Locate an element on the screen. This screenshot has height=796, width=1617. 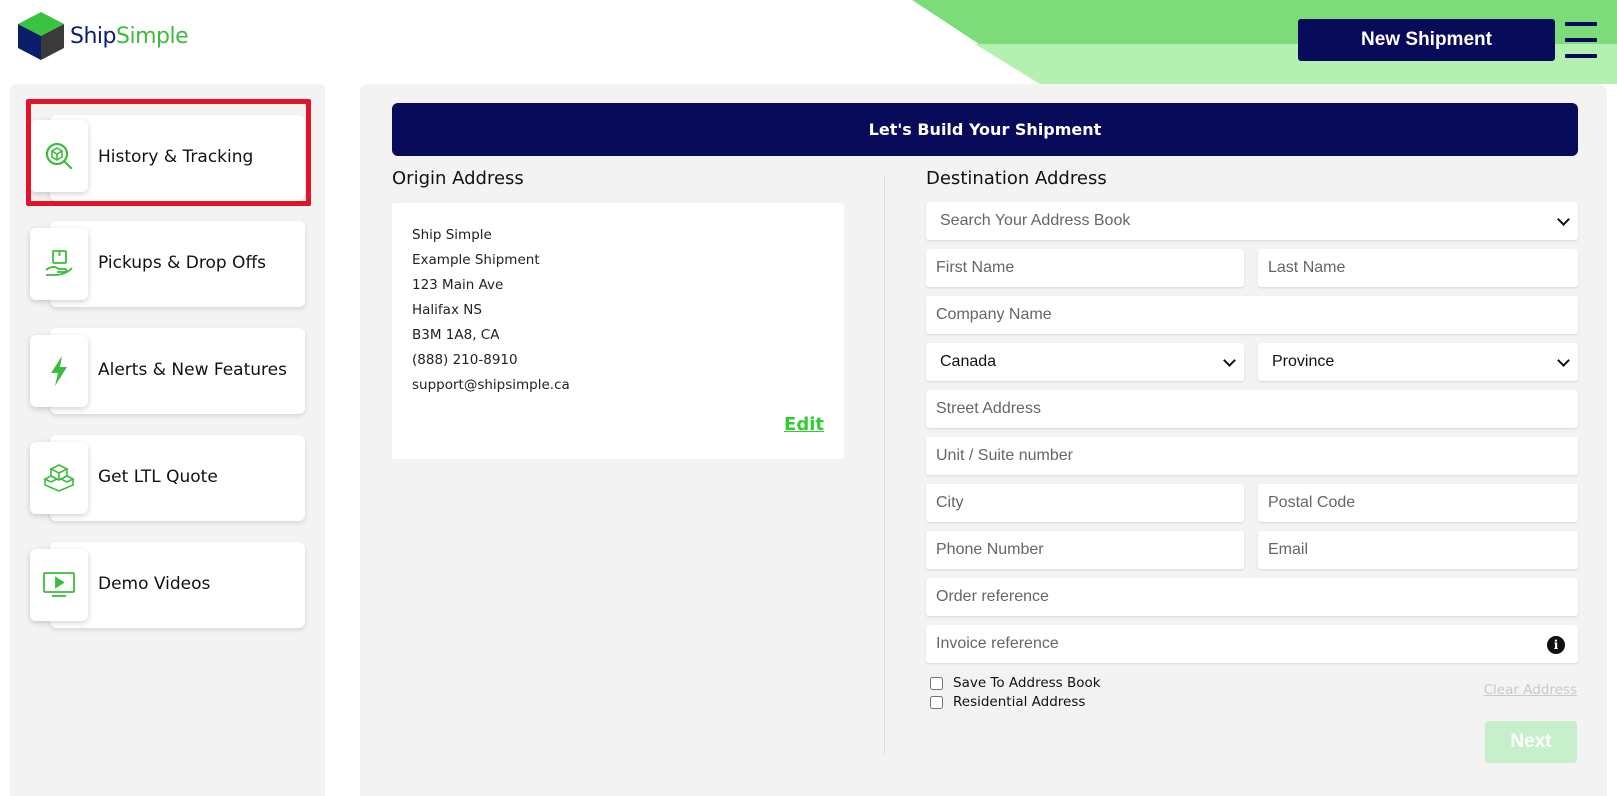
next-button: Next is located at coordinates (1531, 742).